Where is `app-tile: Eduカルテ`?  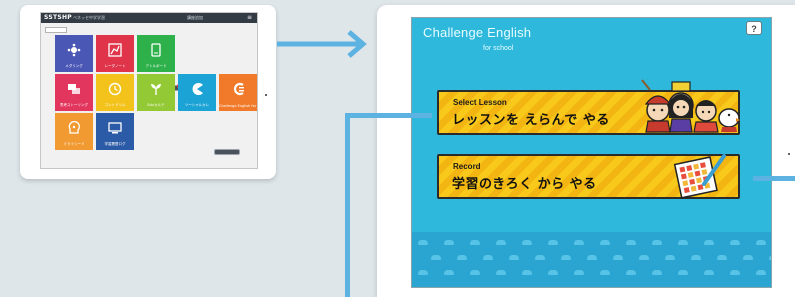
app-tile: Eduカルテ is located at coordinates (156, 92).